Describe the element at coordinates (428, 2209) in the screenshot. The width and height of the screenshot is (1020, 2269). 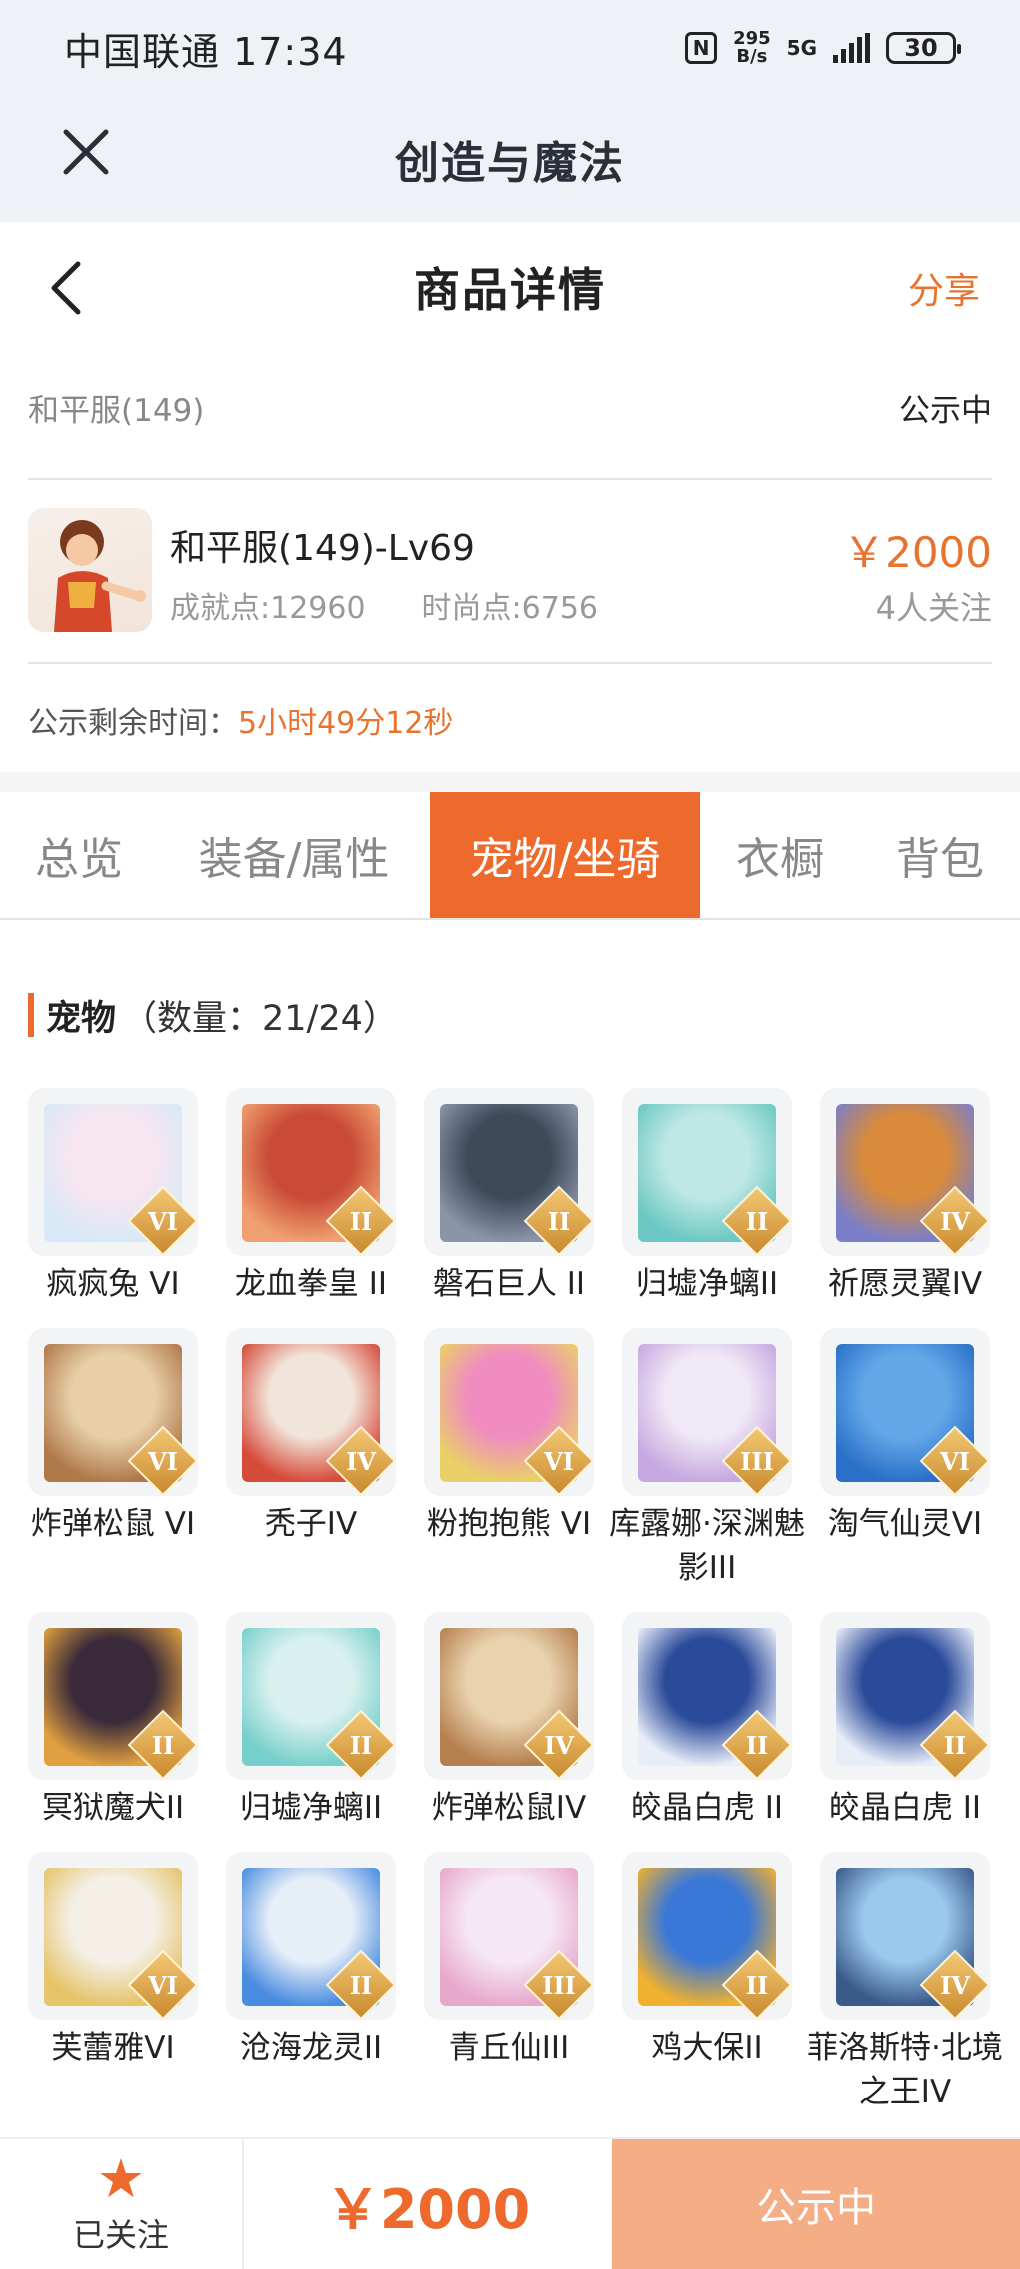
I see `bottom-price: ￥2000` at that location.